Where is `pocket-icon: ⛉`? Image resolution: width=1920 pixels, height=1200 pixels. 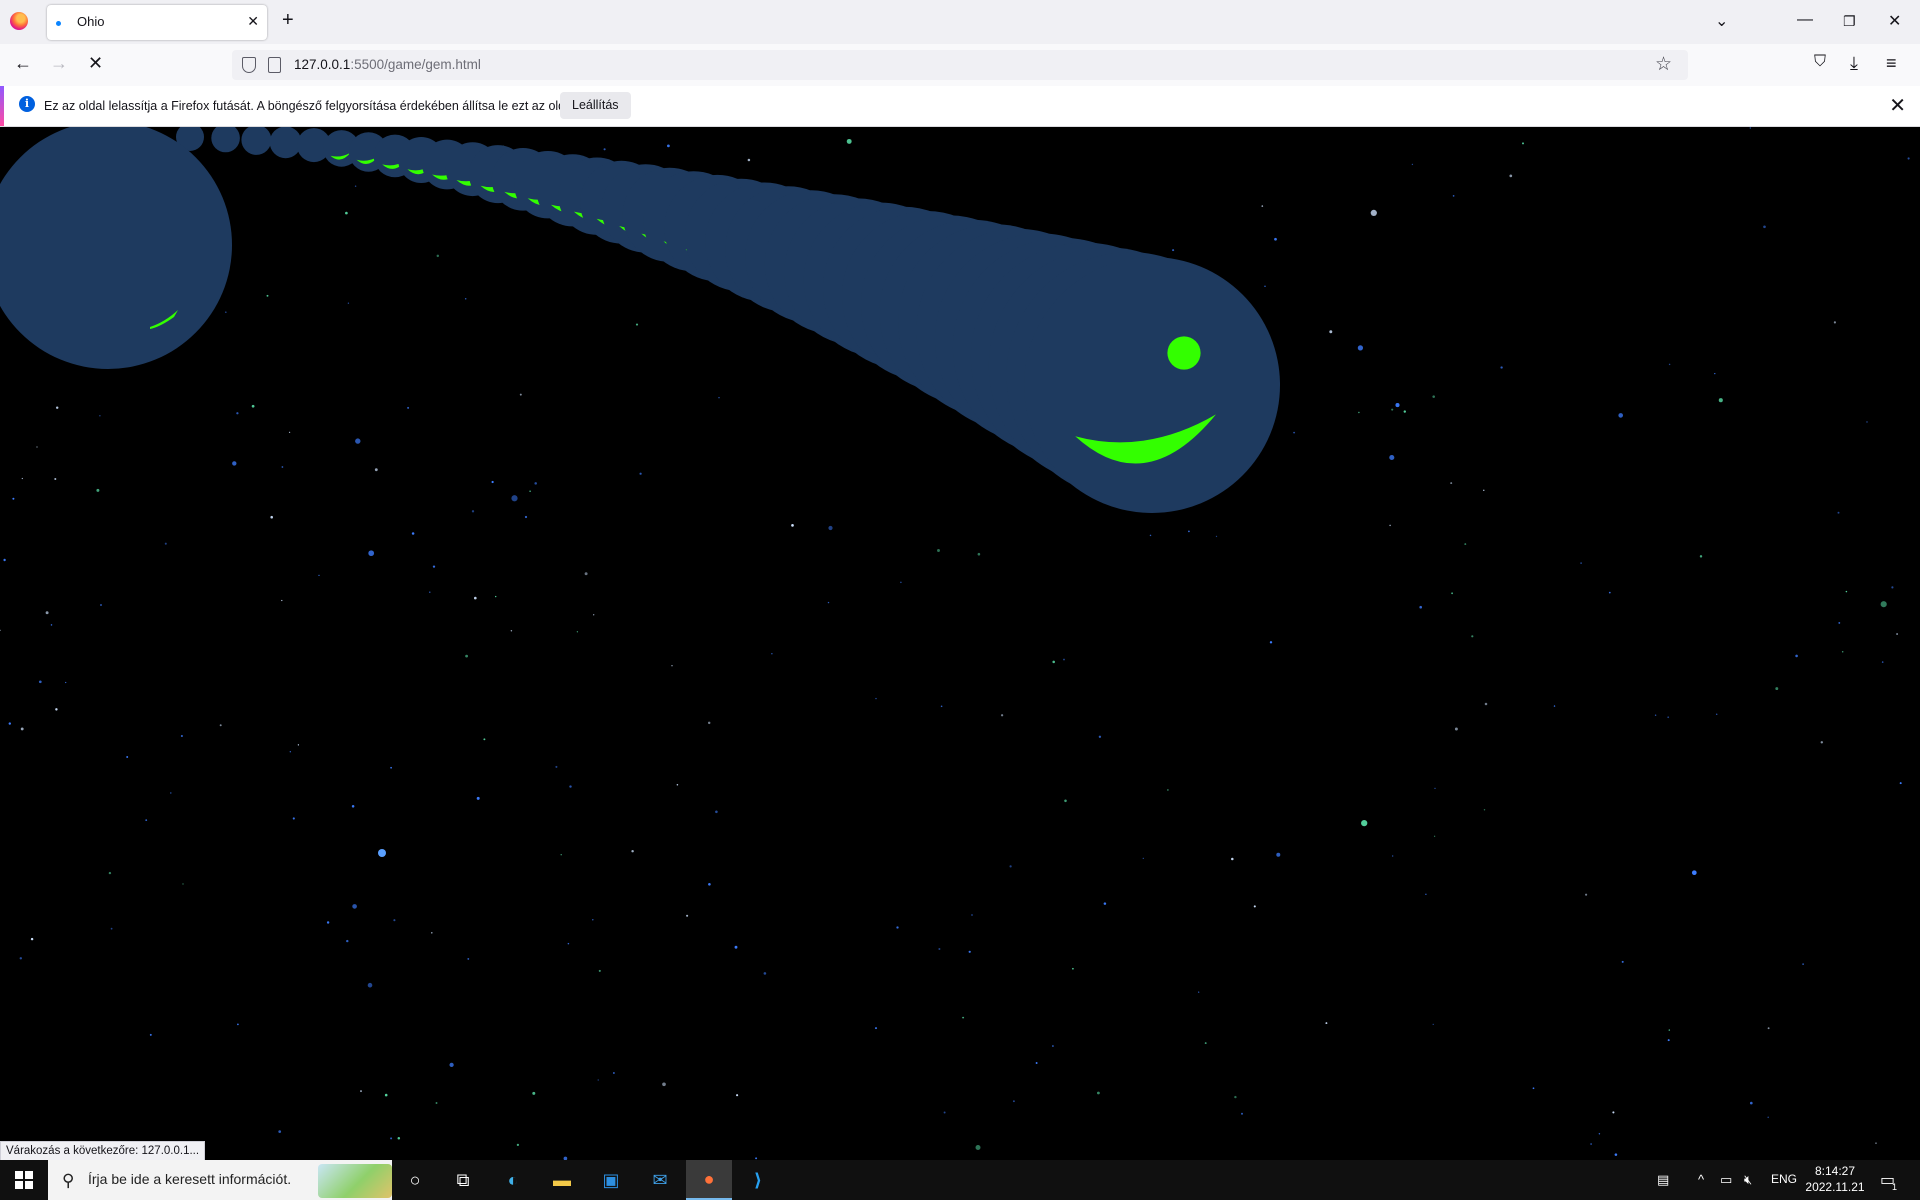 pocket-icon: ⛉ is located at coordinates (1820, 62).